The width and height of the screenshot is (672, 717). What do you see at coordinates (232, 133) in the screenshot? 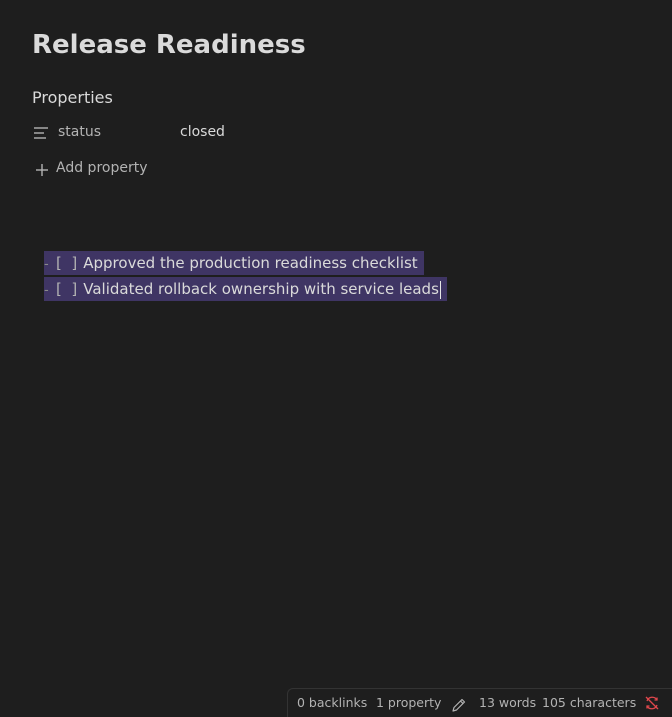
I see `property-row-status: status closed` at bounding box center [232, 133].